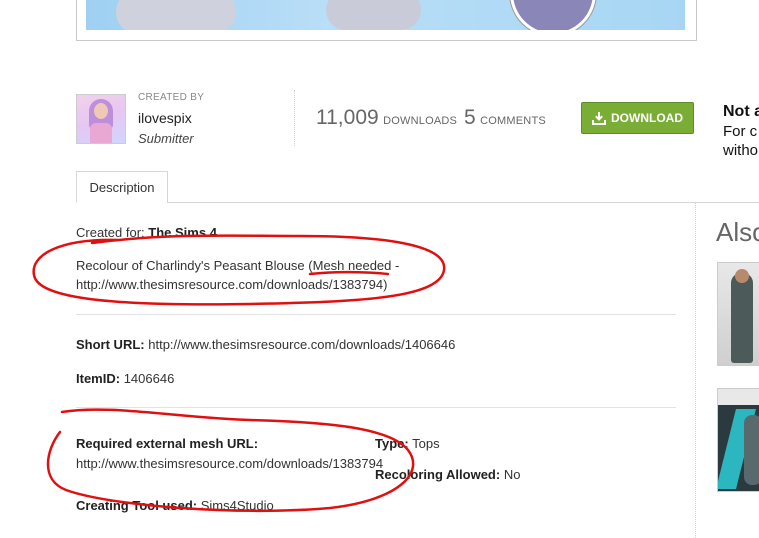  Describe the element at coordinates (149, 378) in the screenshot. I see `item-id-value: 1406646` at that location.